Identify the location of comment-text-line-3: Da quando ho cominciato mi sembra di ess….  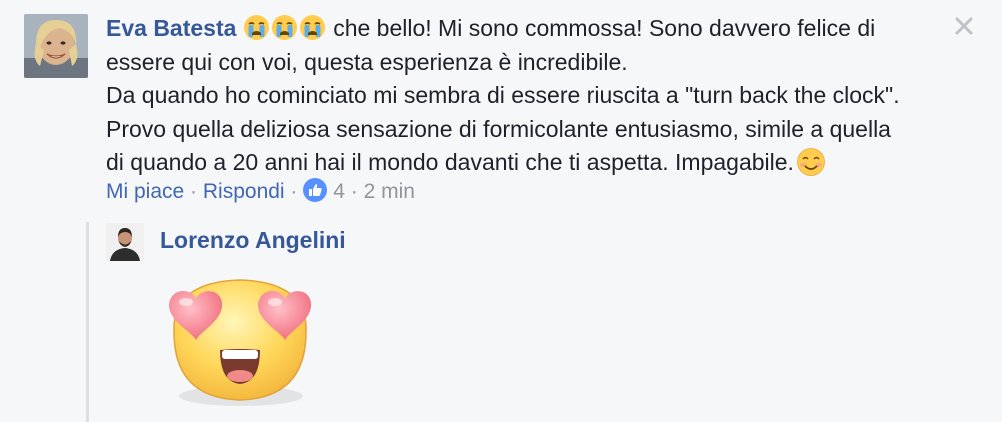
(503, 95).